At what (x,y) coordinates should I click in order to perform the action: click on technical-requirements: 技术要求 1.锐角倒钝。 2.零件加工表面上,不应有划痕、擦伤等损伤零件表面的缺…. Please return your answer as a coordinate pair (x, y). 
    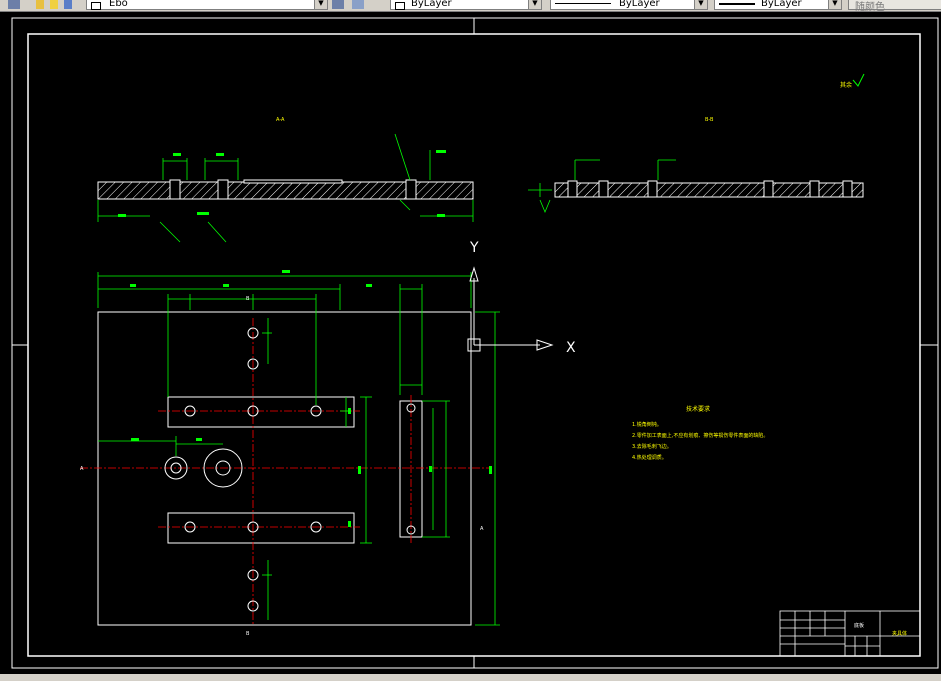
    Looking at the image, I should click on (700, 433).